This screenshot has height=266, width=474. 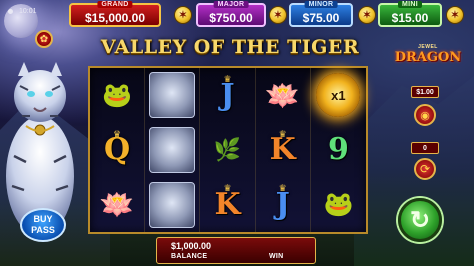 I want to click on brand-logo-big: DRAGON, so click(x=428, y=57).